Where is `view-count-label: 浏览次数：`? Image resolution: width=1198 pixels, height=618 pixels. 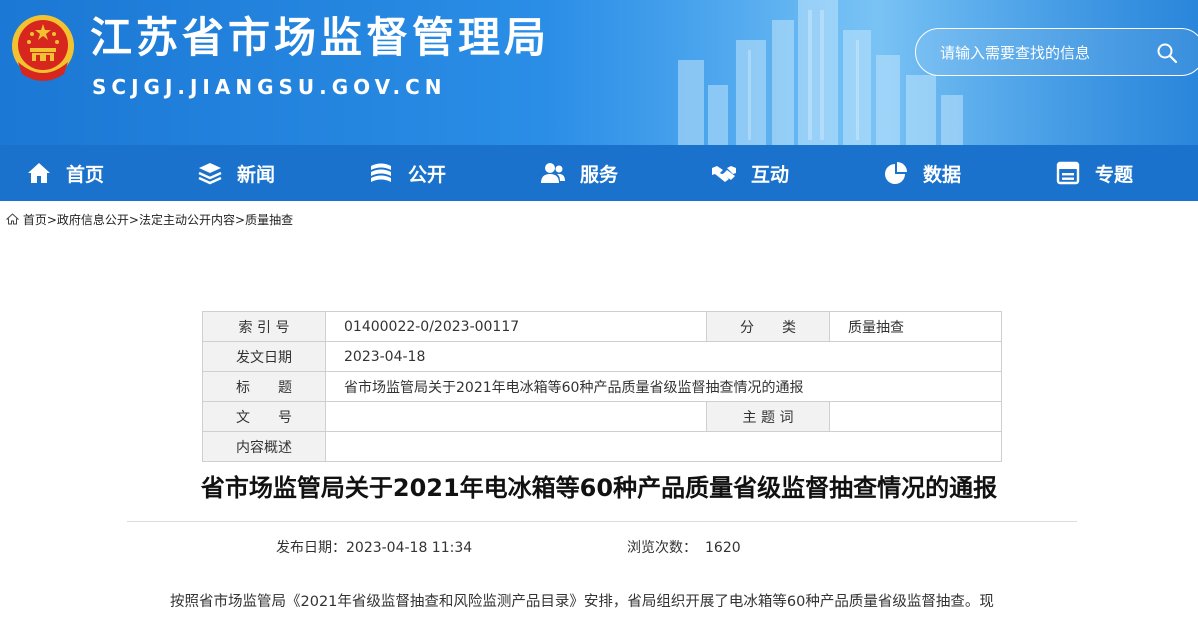
view-count-label: 浏览次数： is located at coordinates (662, 548).